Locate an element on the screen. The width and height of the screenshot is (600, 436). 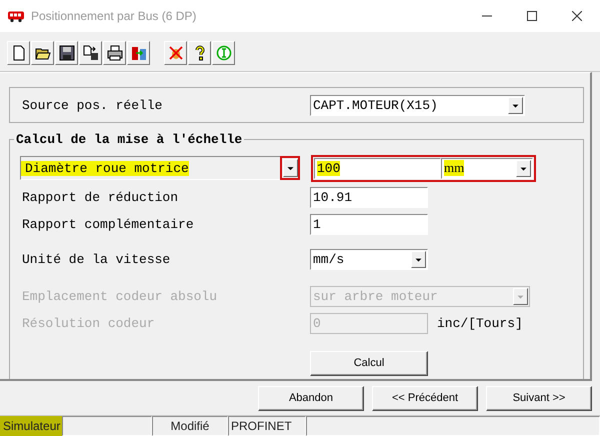
source-dropdown: CAPT.MOTEUR(X15) is located at coordinates (417, 105).